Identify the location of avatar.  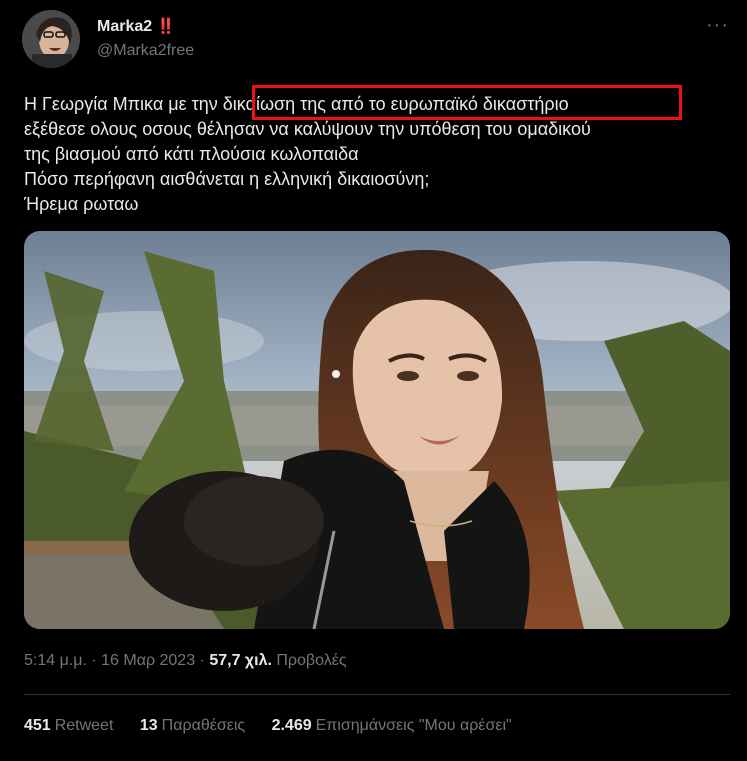
(51, 39).